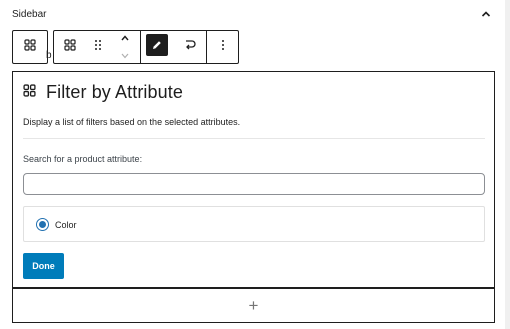  I want to click on block-type-button, so click(70, 47).